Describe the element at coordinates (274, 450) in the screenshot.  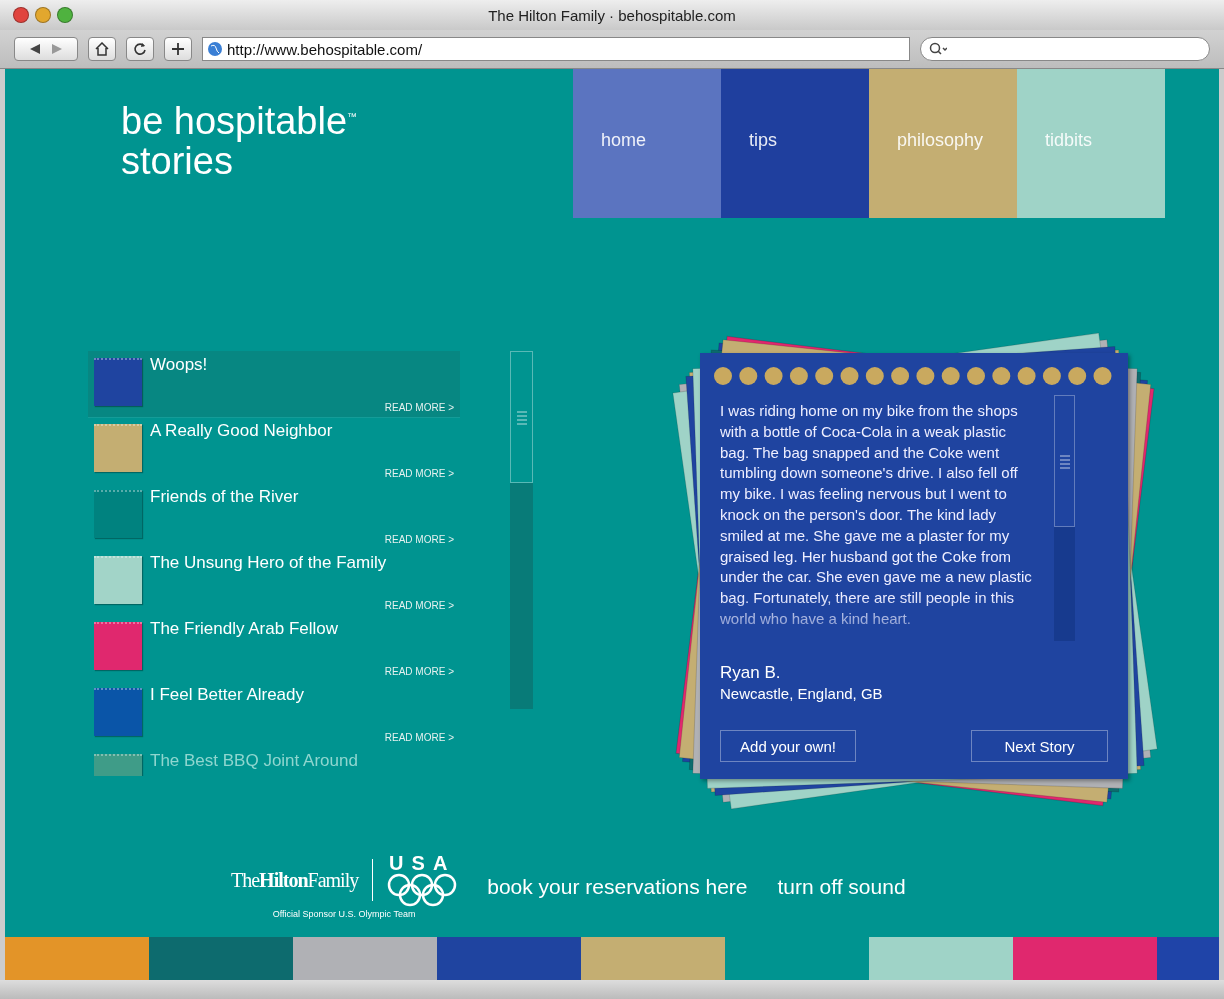
I see `story-item: A Really Good Neighbor READ MORE >` at that location.